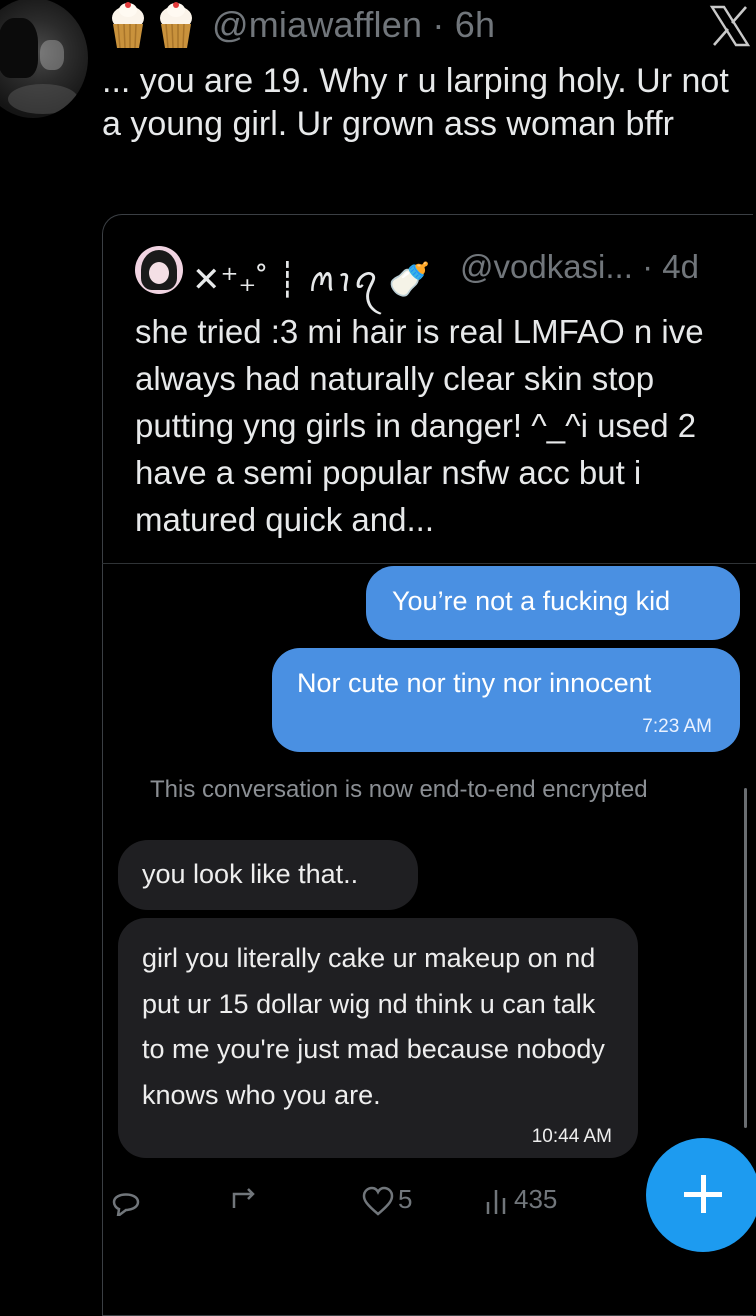 Image resolution: width=756 pixels, height=1316 pixels. I want to click on message-timestamp: 10:44 AM, so click(571, 1136).